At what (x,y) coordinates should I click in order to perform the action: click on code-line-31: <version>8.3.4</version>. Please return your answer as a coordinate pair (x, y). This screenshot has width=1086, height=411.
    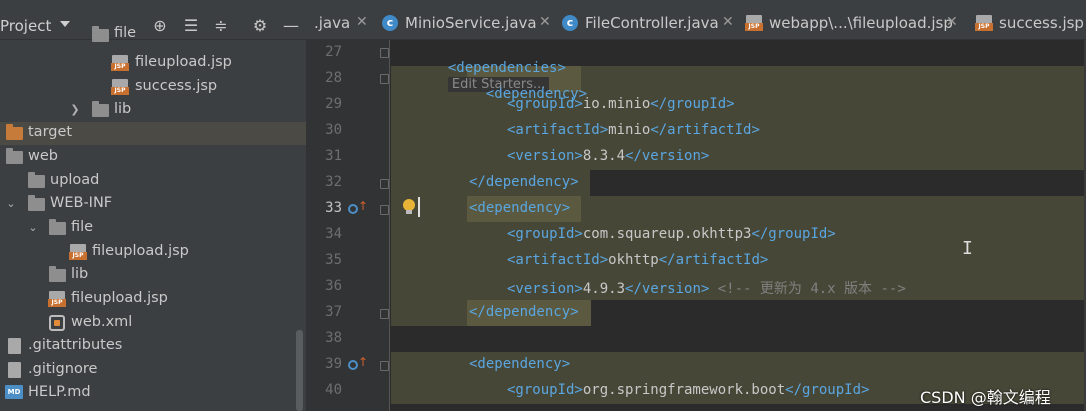
    Looking at the image, I should click on (608, 156).